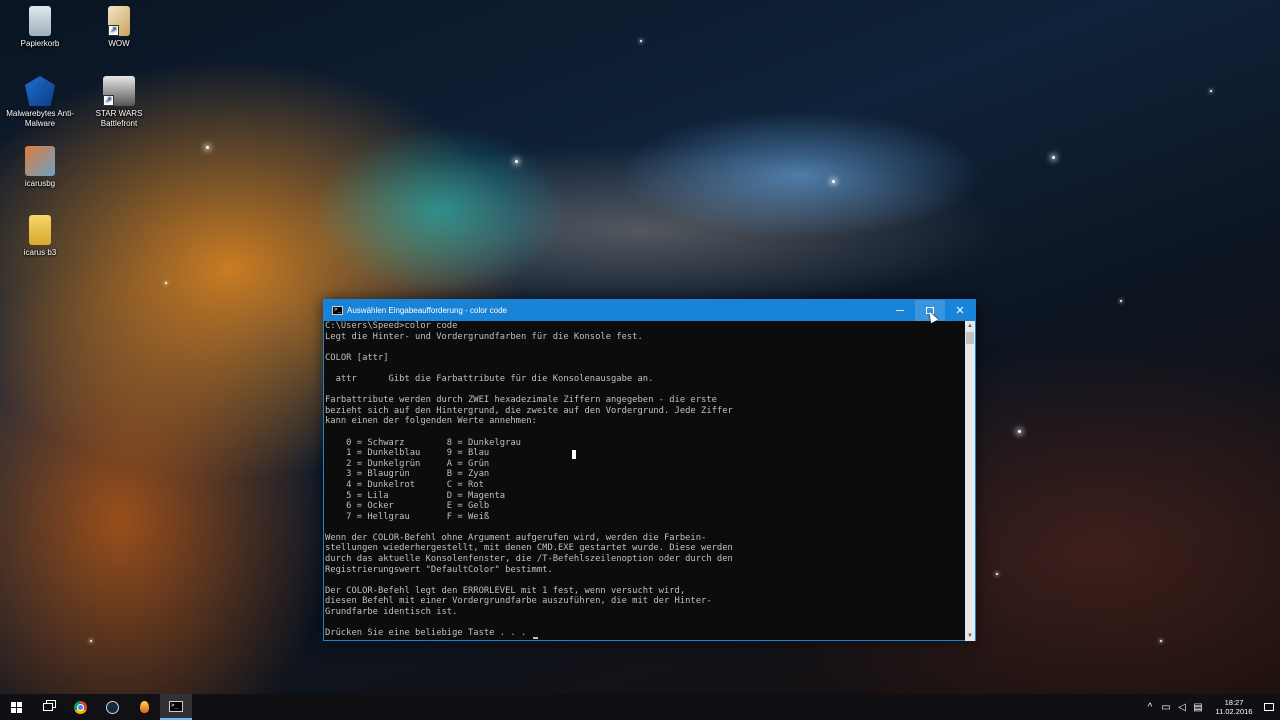  Describe the element at coordinates (640, 707) in the screenshot. I see `taskbar: >_ ^ ▭ ◁ ▤ 18:27 11.02.2016` at that location.